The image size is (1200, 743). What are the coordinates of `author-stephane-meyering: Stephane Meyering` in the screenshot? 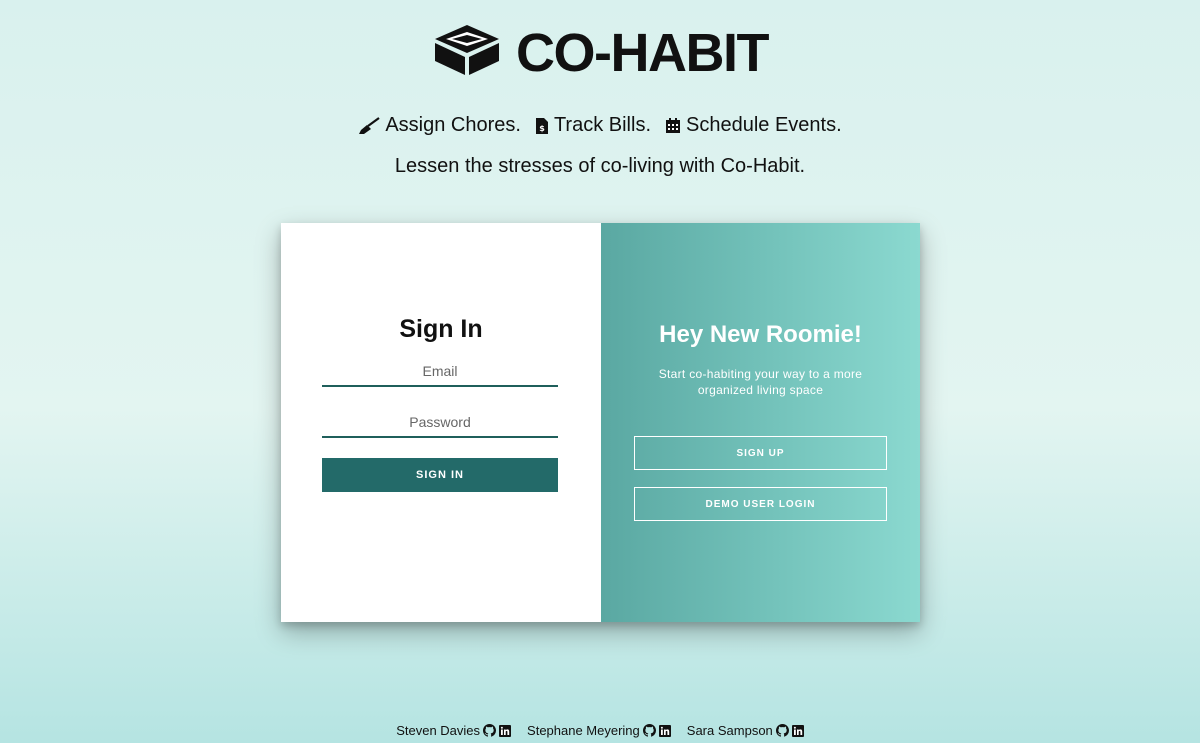 It's located at (599, 730).